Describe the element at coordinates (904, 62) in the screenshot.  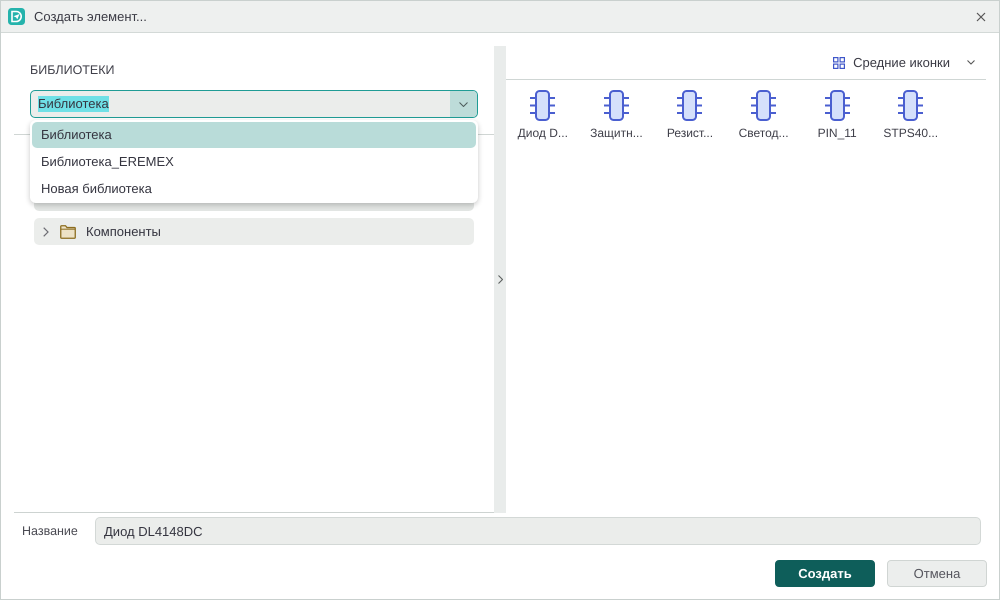
I see `view-mode-button: Средние иконки` at that location.